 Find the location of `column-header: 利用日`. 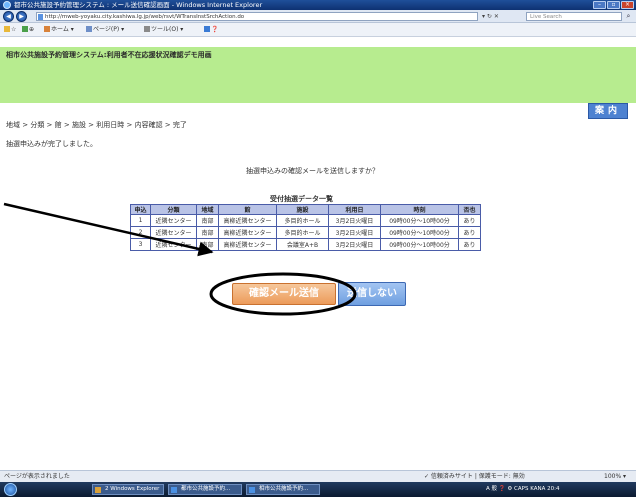

column-header: 利用日 is located at coordinates (354, 209).